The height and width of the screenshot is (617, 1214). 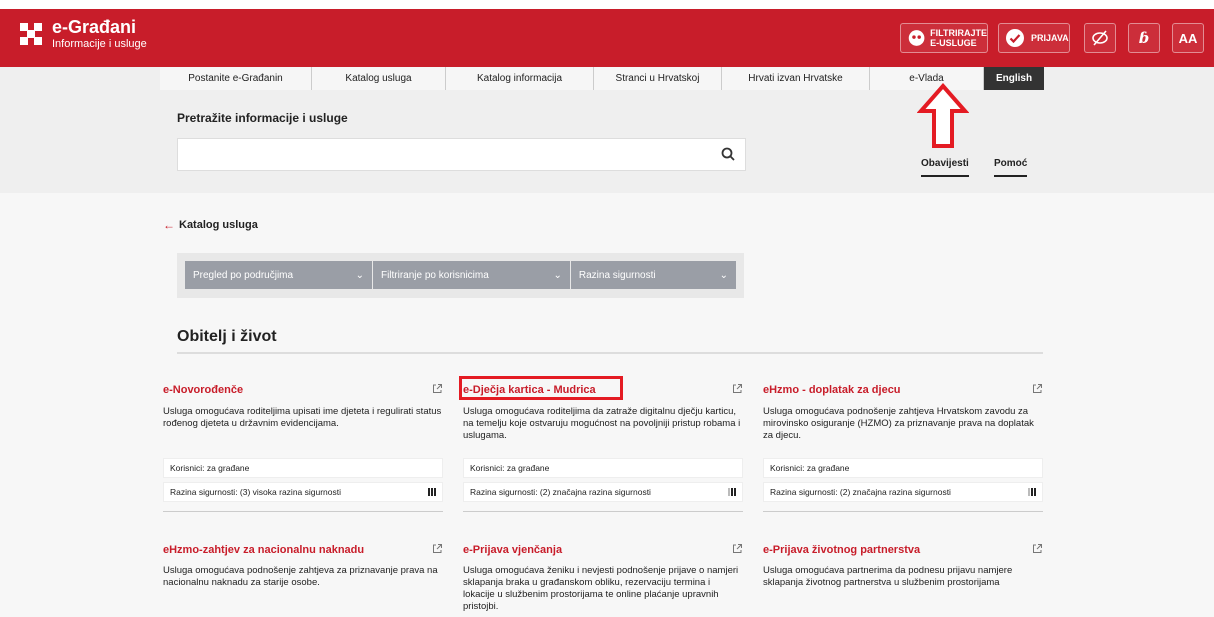 I want to click on login-button: PRIJAVA, so click(x=1034, y=38).